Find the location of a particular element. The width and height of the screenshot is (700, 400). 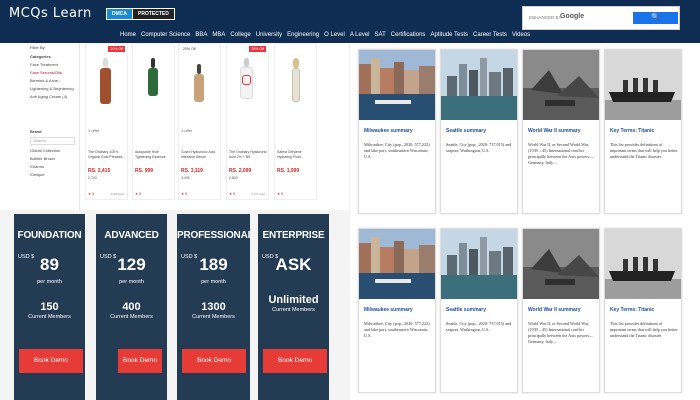

plan-members: Unlimited is located at coordinates (293, 300).